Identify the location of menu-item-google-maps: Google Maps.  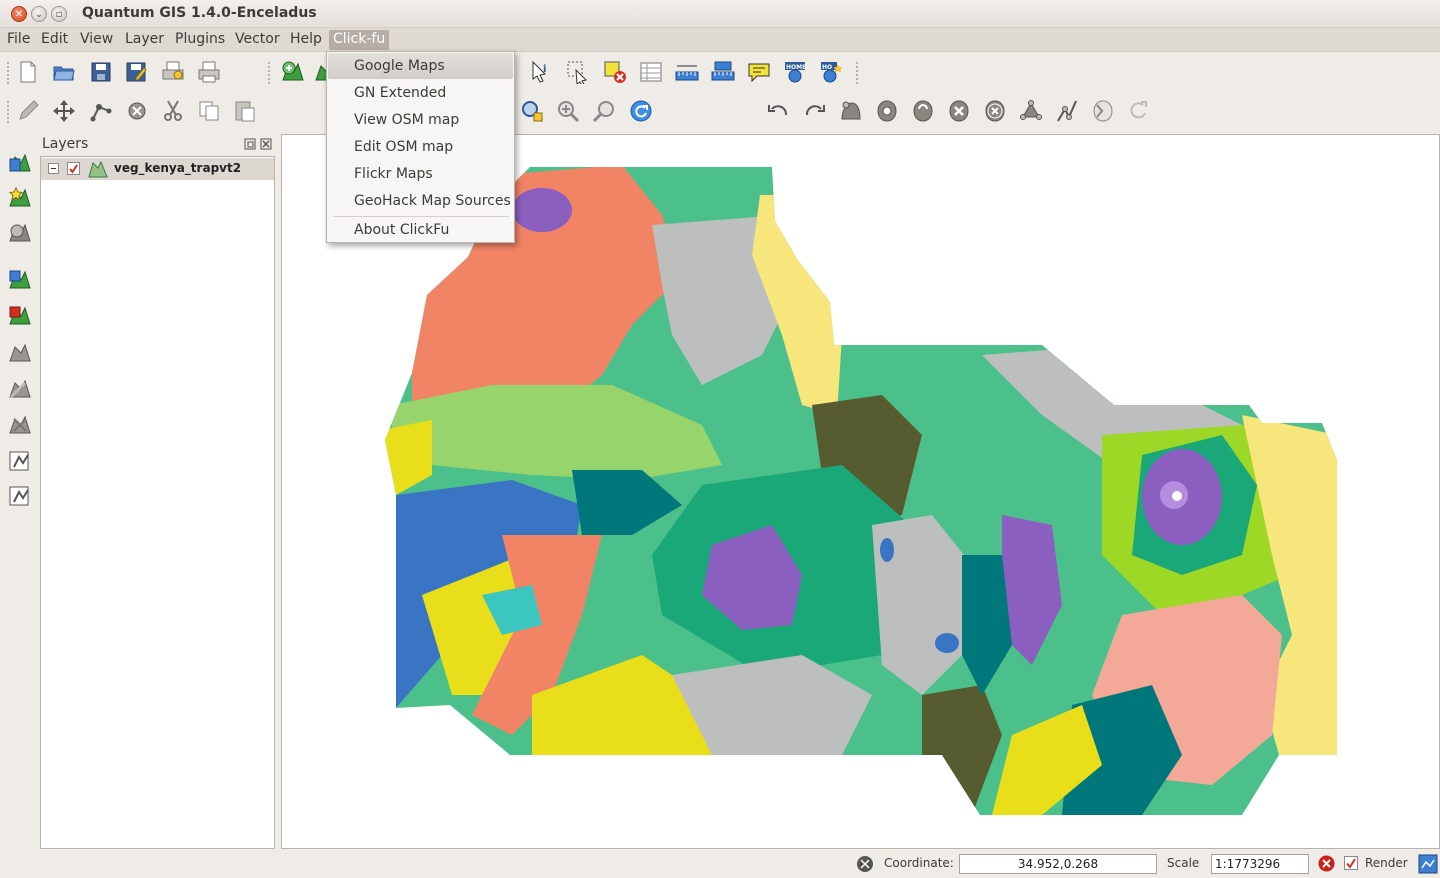
(420, 66).